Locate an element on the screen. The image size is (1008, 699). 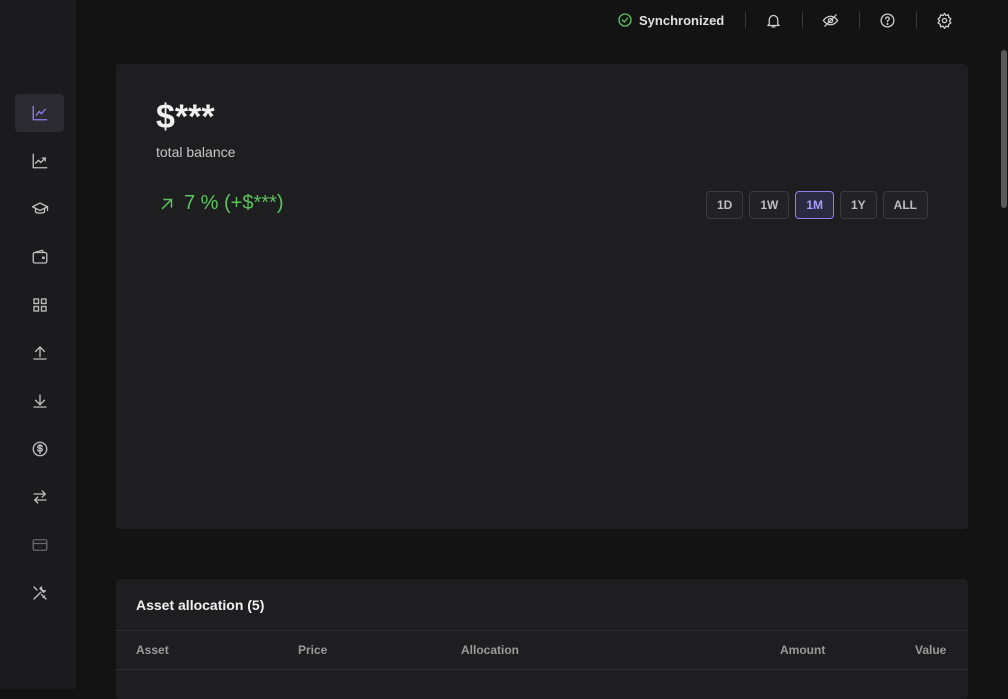
line-chart-icon is located at coordinates (39, 113).